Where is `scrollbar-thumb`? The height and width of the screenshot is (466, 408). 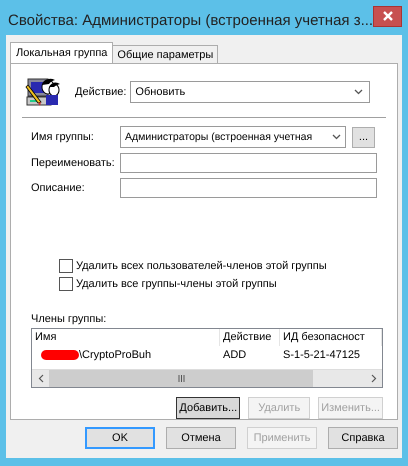
scrollbar-thumb is located at coordinates (181, 378).